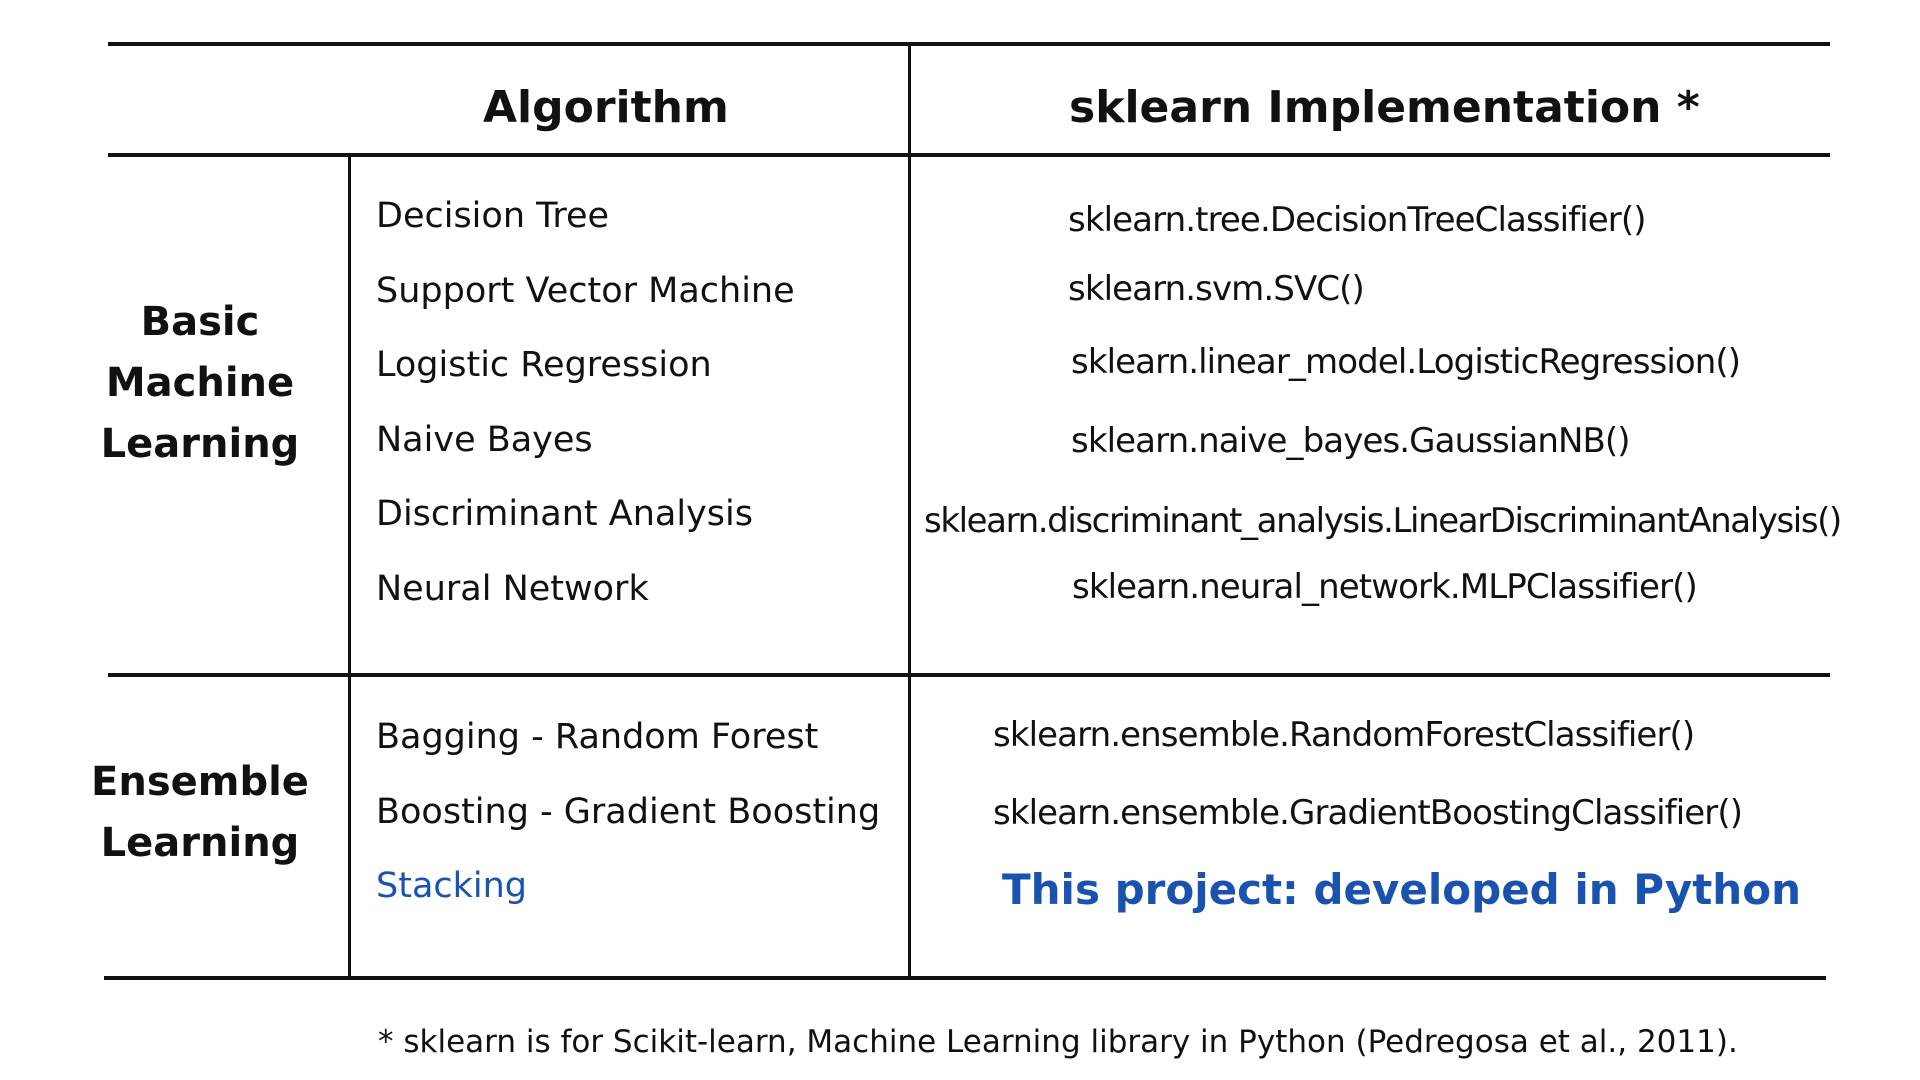 This screenshot has width=1920, height=1080. I want to click on implementation-cell: sklearn.svm.SVC(), so click(1216, 289).